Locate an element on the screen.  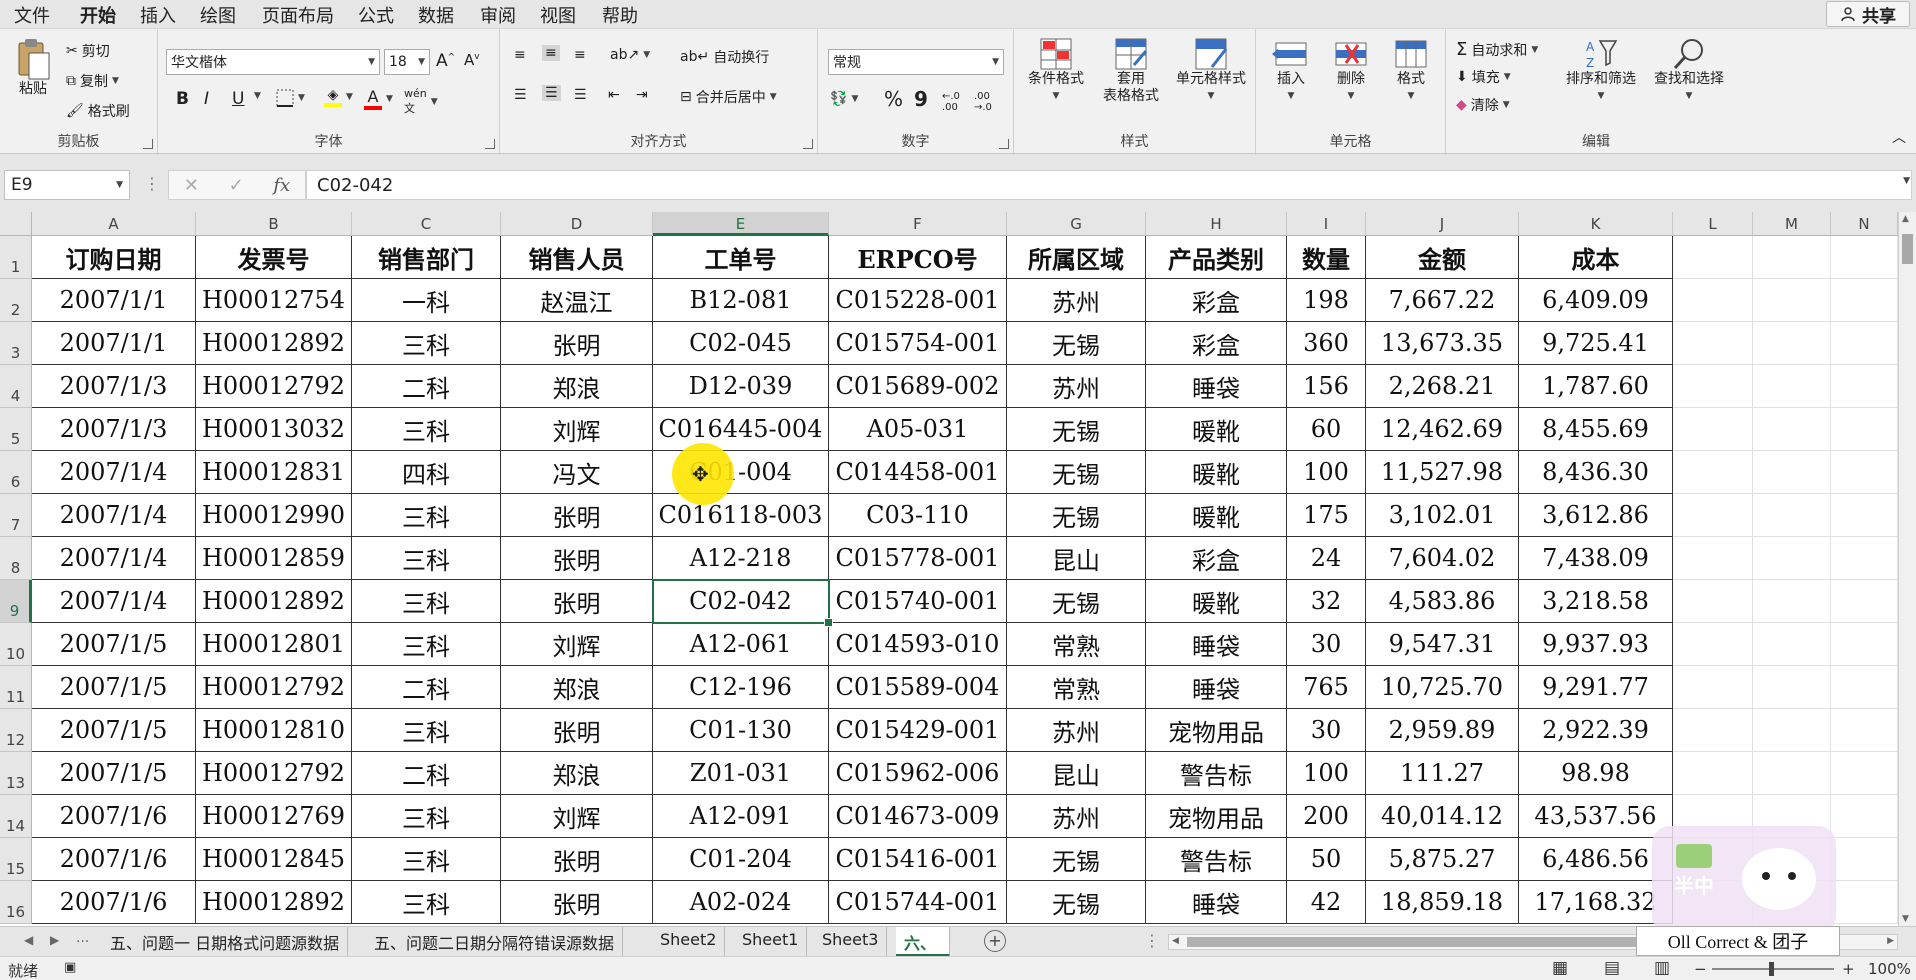
cell-f2: C015228-001 is located at coordinates (918, 300).